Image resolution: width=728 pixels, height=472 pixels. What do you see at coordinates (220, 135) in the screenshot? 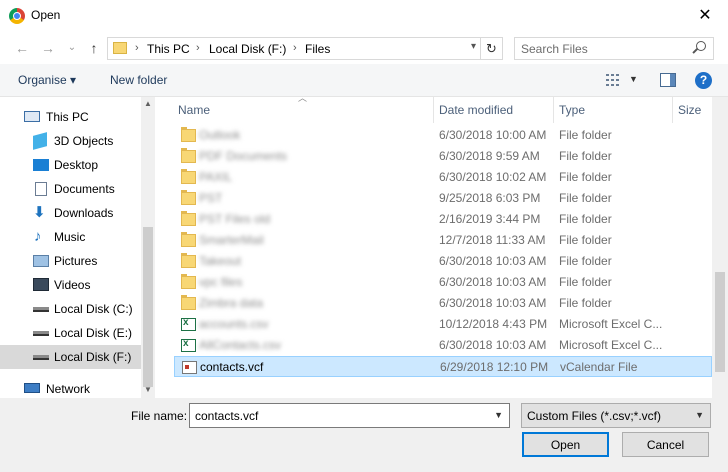
I see `file-name: Outlook` at bounding box center [220, 135].